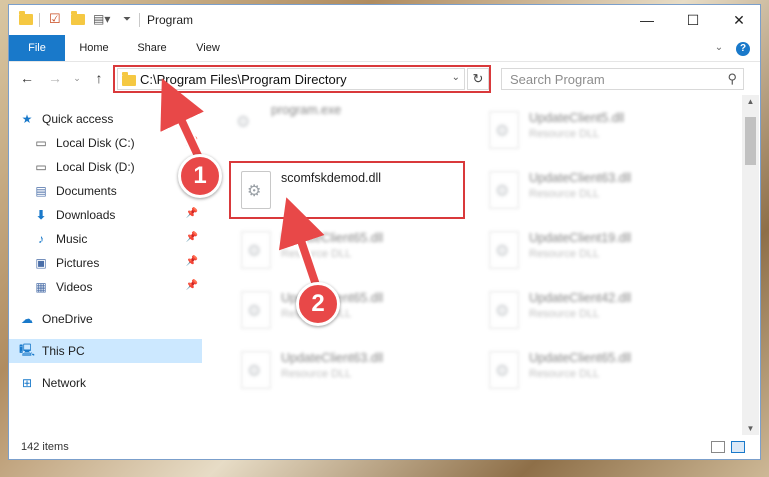  What do you see at coordinates (200, 176) in the screenshot?
I see `step-1-callout: 1` at bounding box center [200, 176].